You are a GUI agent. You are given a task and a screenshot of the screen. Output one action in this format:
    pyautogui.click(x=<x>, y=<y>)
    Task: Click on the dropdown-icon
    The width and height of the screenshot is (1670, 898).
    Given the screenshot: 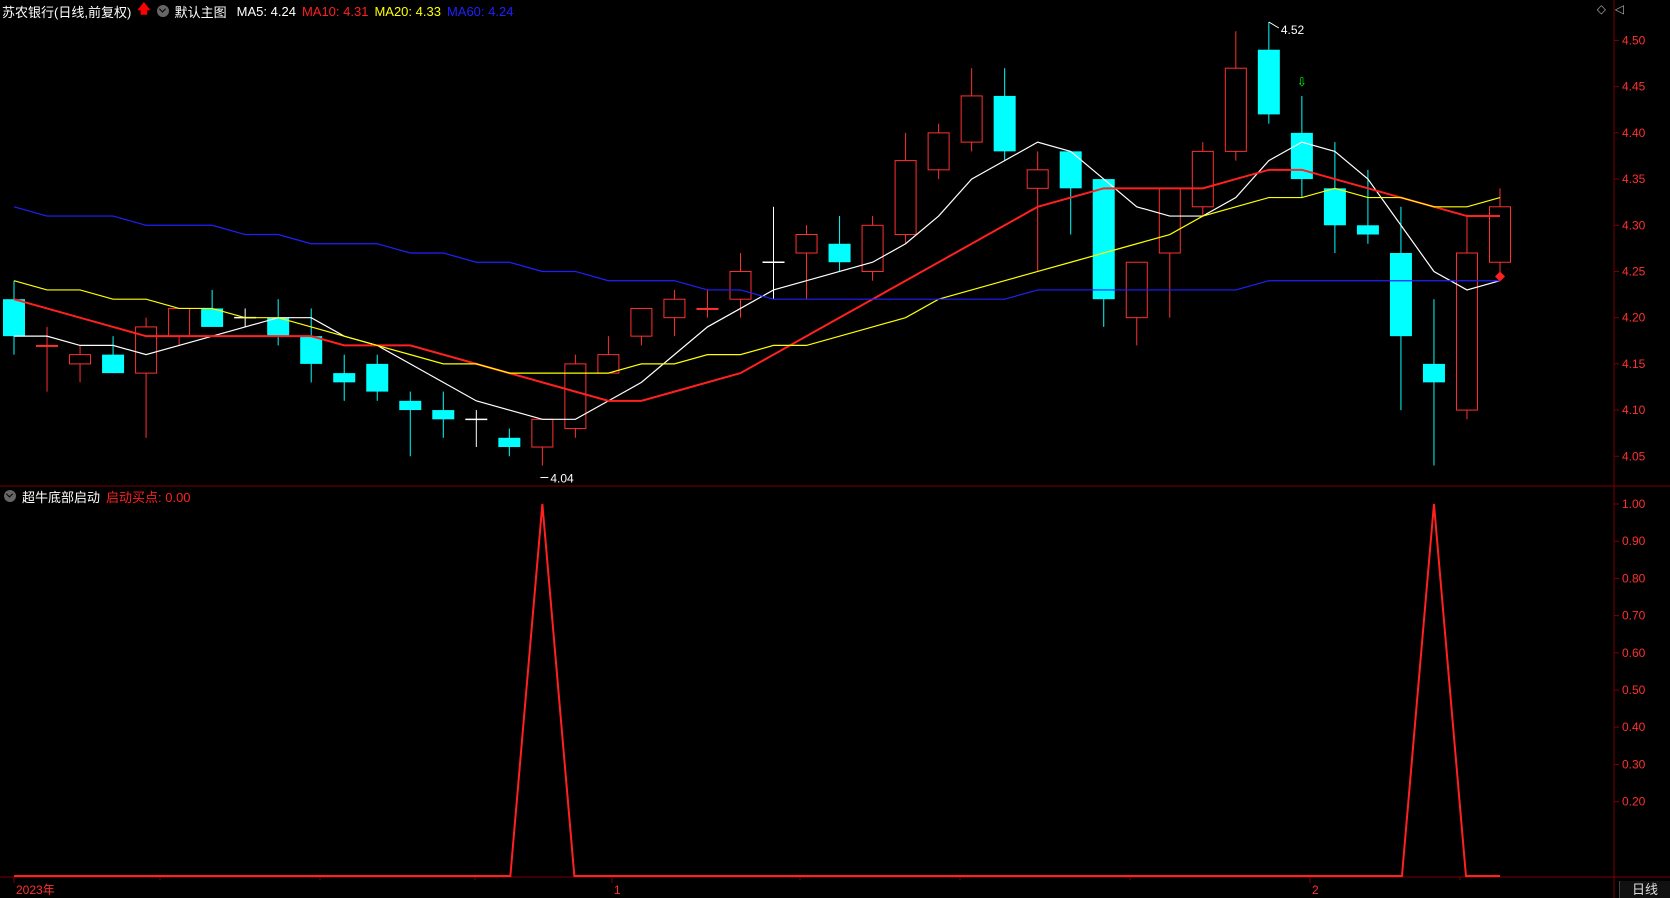 What is the action you would take?
    pyautogui.click(x=162, y=11)
    